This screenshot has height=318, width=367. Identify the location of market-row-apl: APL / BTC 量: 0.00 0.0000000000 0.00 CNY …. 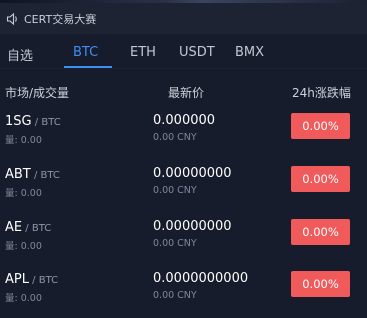
(183, 294).